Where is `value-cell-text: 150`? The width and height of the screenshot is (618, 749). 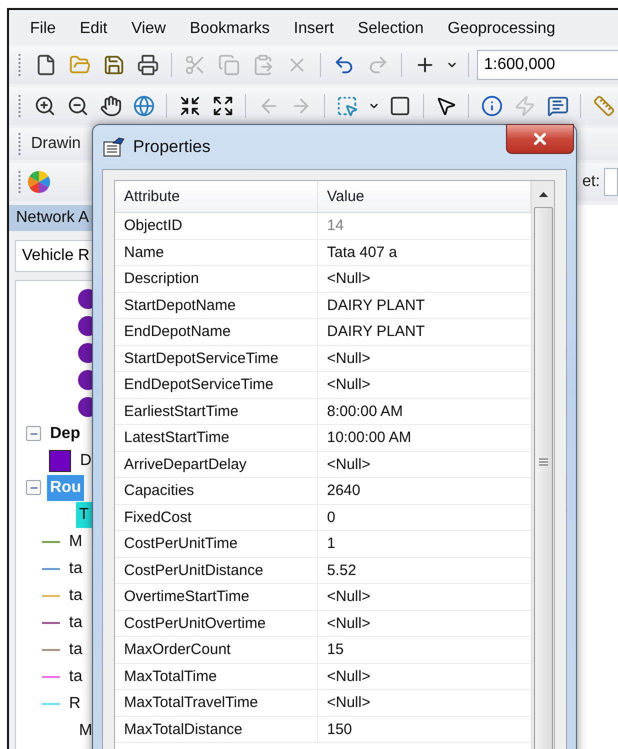
value-cell-text: 150 is located at coordinates (340, 730).